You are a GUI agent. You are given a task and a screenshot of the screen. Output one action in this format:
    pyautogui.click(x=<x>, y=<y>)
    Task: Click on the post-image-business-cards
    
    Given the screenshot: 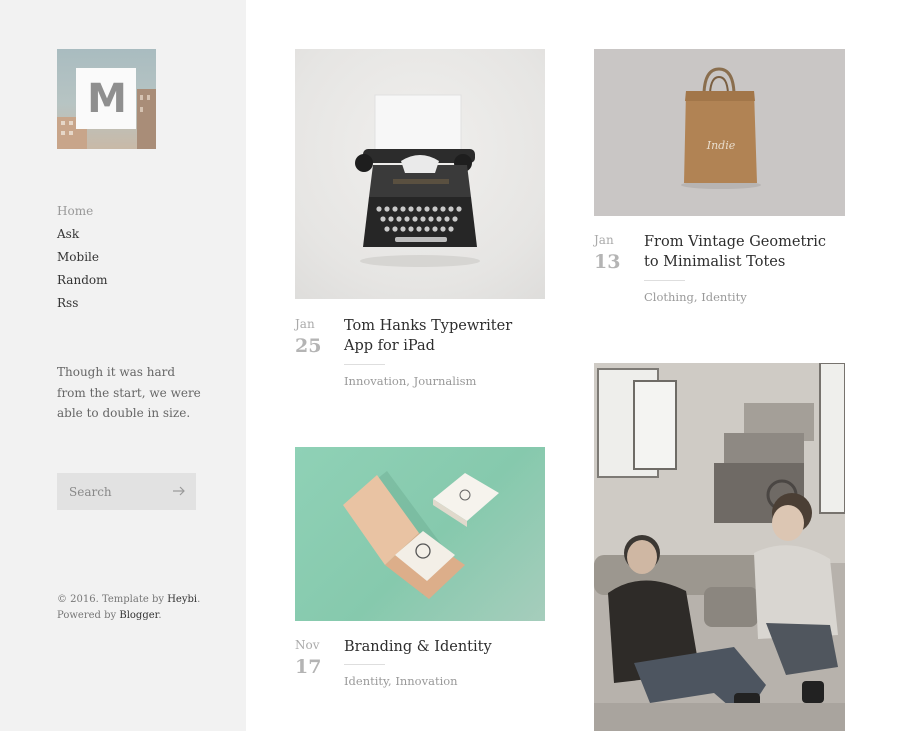 What is the action you would take?
    pyautogui.click(x=420, y=534)
    